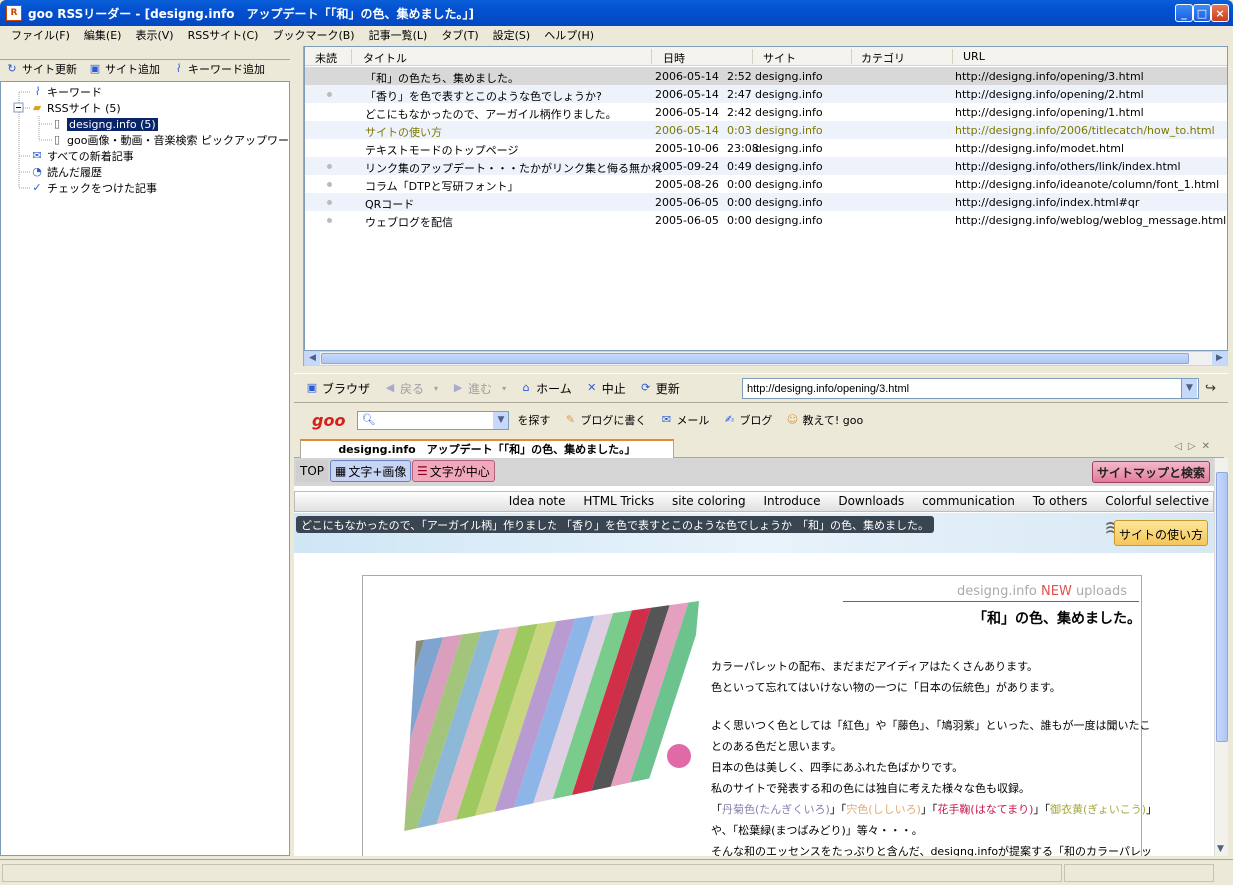  Describe the element at coordinates (82, 156) in the screenshot. I see `tree-item-all-new: ✉ すべての新着記事` at that location.